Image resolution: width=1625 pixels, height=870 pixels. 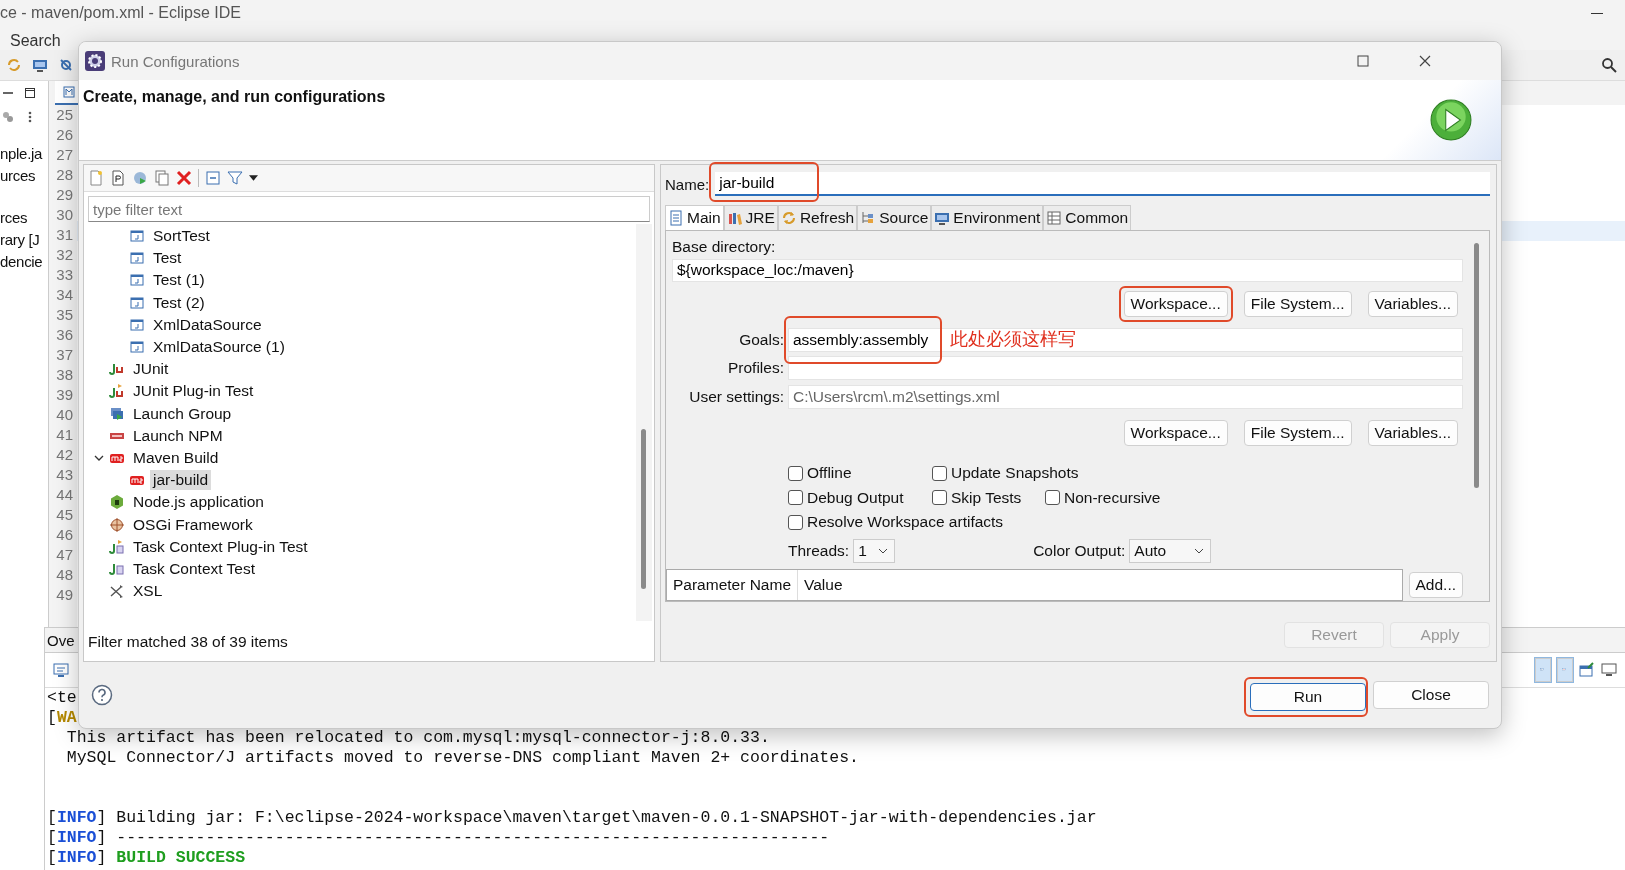 What do you see at coordinates (30, 93) in the screenshot?
I see `maximize-icon` at bounding box center [30, 93].